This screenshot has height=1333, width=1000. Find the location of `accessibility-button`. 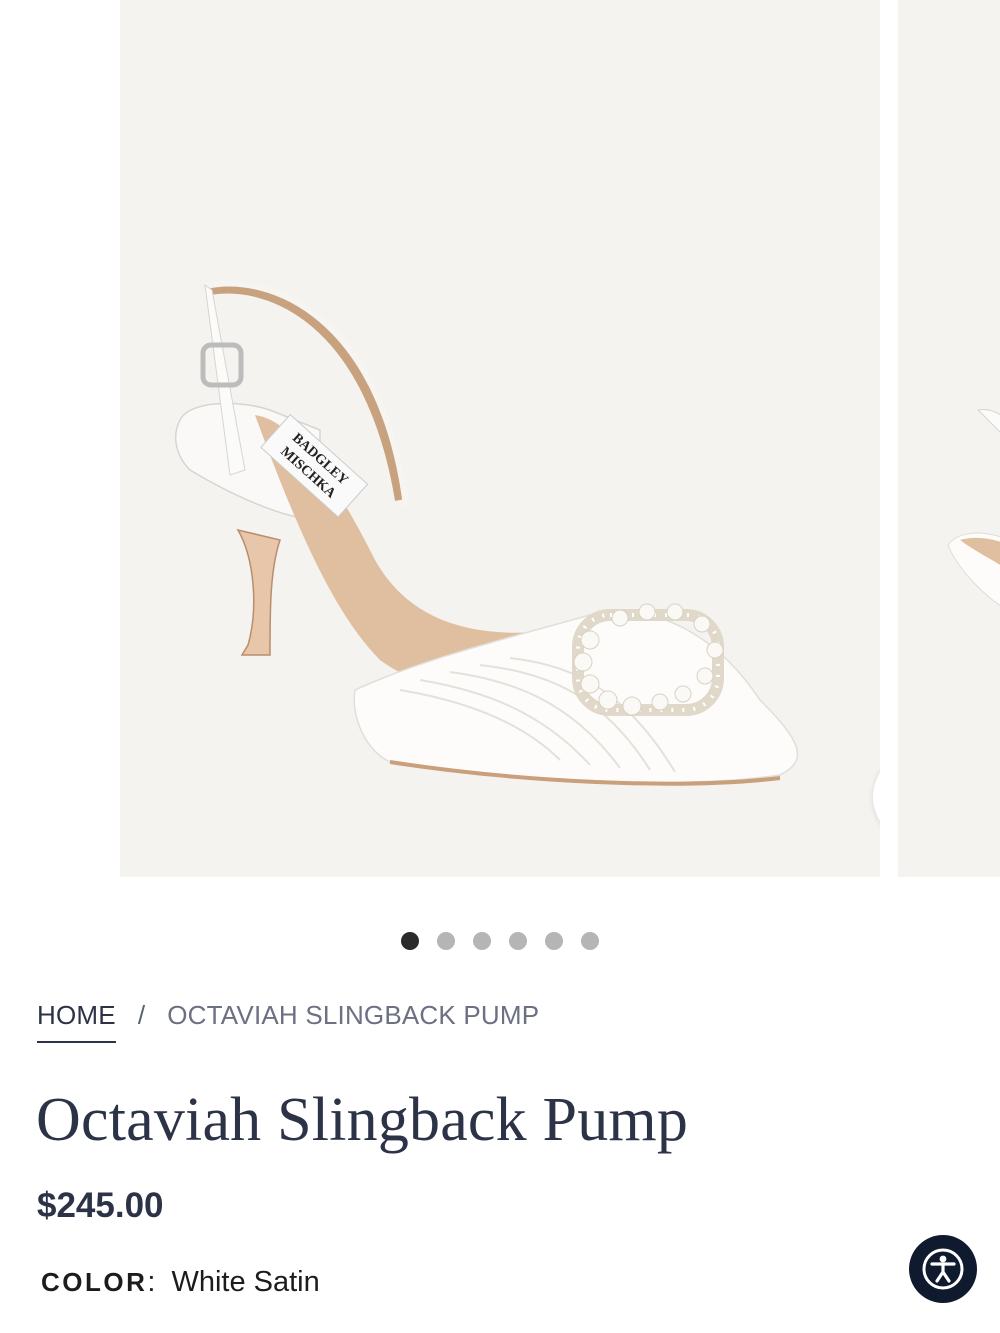

accessibility-button is located at coordinates (943, 1269).